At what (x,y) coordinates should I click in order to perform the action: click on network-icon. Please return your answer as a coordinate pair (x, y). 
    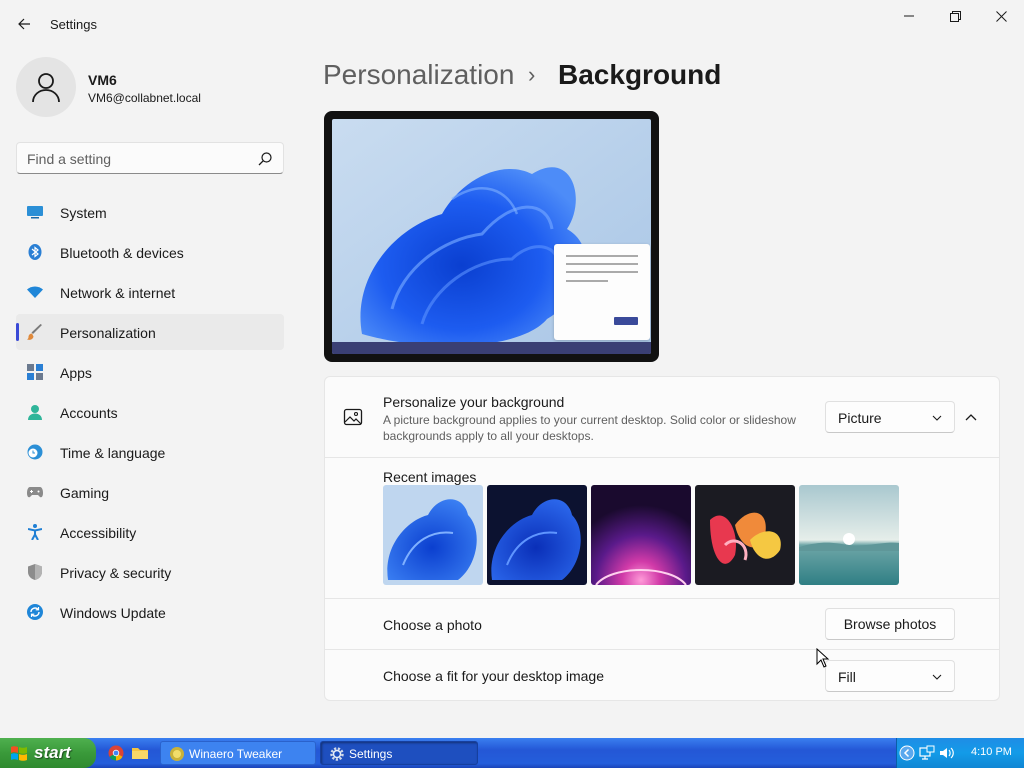
    Looking at the image, I should click on (927, 753).